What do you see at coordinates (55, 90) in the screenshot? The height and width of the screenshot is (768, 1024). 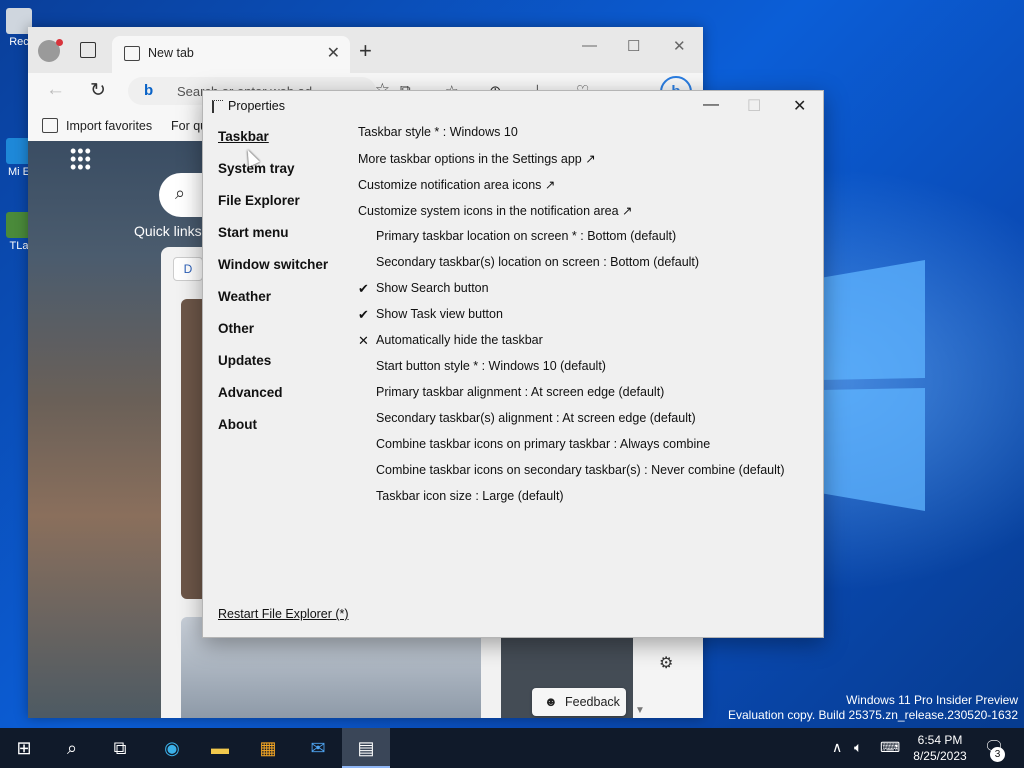 I see `back-arrow-icon: ←` at bounding box center [55, 90].